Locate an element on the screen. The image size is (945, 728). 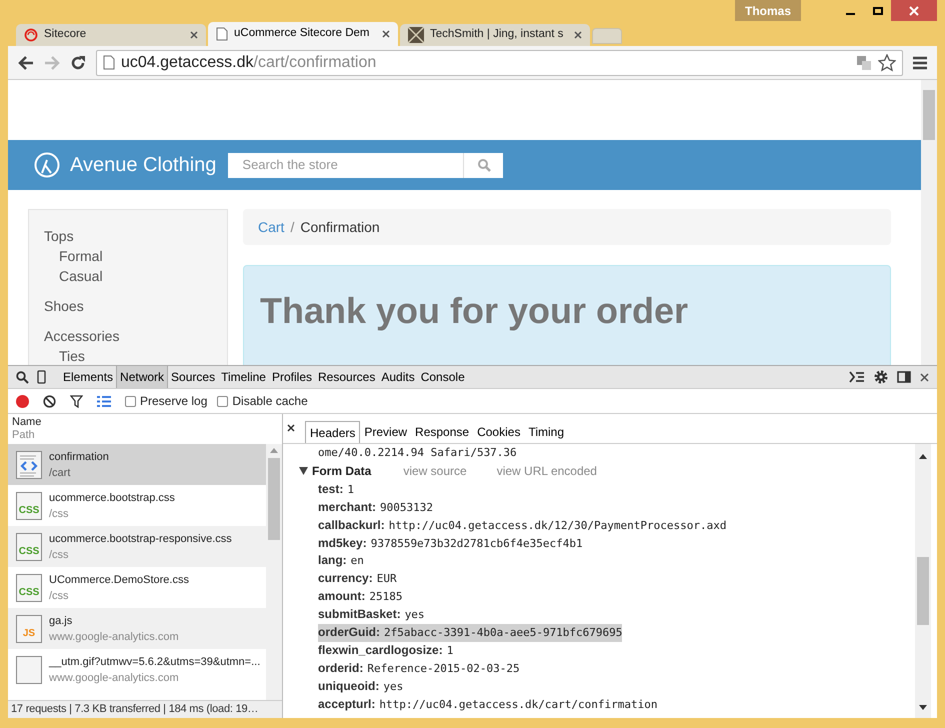
settings-icon is located at coordinates (881, 377).